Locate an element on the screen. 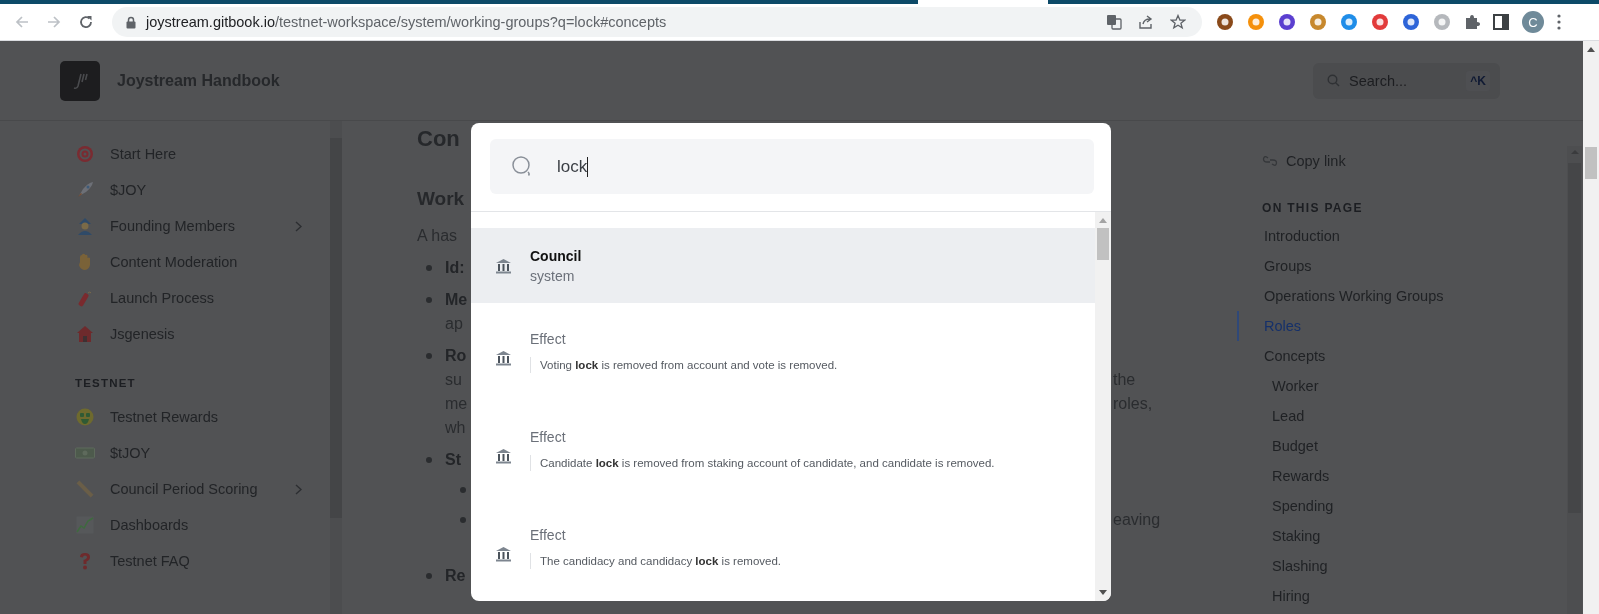 This screenshot has width=1599, height=614. search-result: Effect Voting lock is removed from account and vote is removed. is located at coordinates (783, 352).